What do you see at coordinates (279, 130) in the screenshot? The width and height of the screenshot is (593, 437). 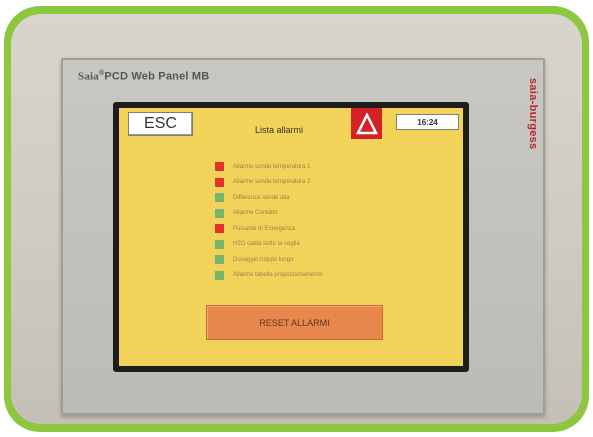 I see `page-title: Lista allarmi` at bounding box center [279, 130].